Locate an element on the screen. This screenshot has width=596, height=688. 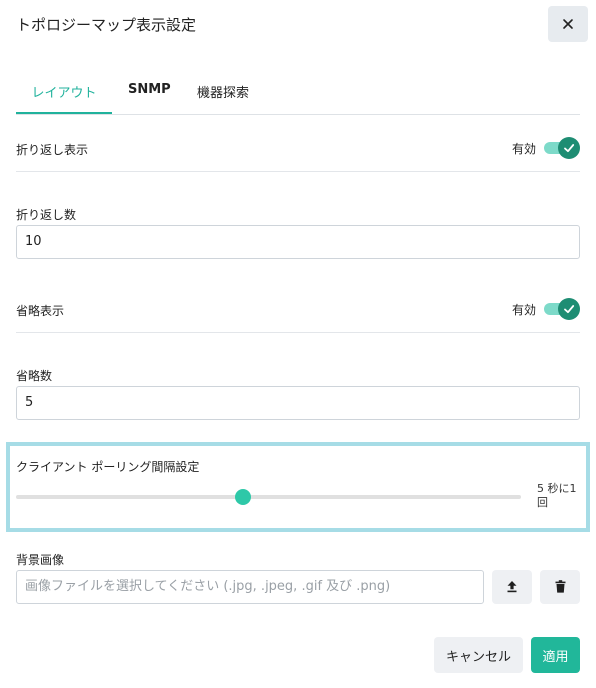
omit-display-toggle-group: 有効 is located at coordinates (546, 309).